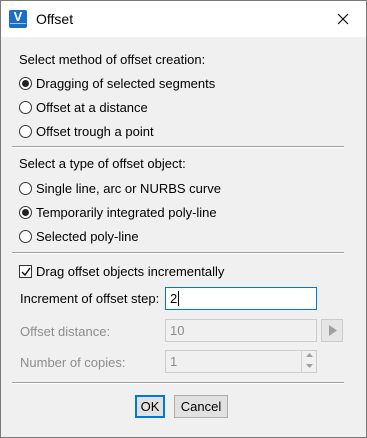 This screenshot has height=438, width=367. What do you see at coordinates (126, 83) in the screenshot?
I see `radio-label: Dragging of selected segments` at bounding box center [126, 83].